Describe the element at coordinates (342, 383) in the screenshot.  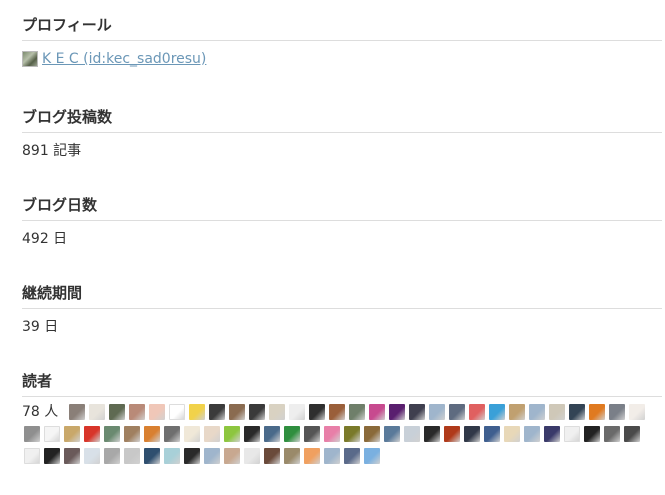
I see `readers-title: 読者` at that location.